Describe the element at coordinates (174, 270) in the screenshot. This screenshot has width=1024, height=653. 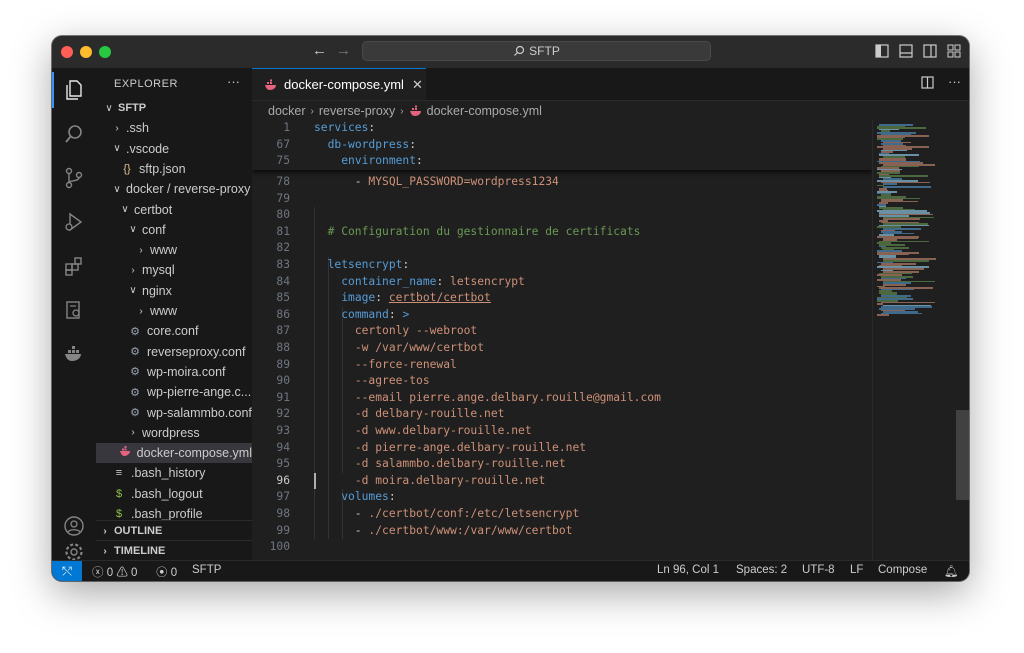
I see `tree-item: › mysql` at that location.